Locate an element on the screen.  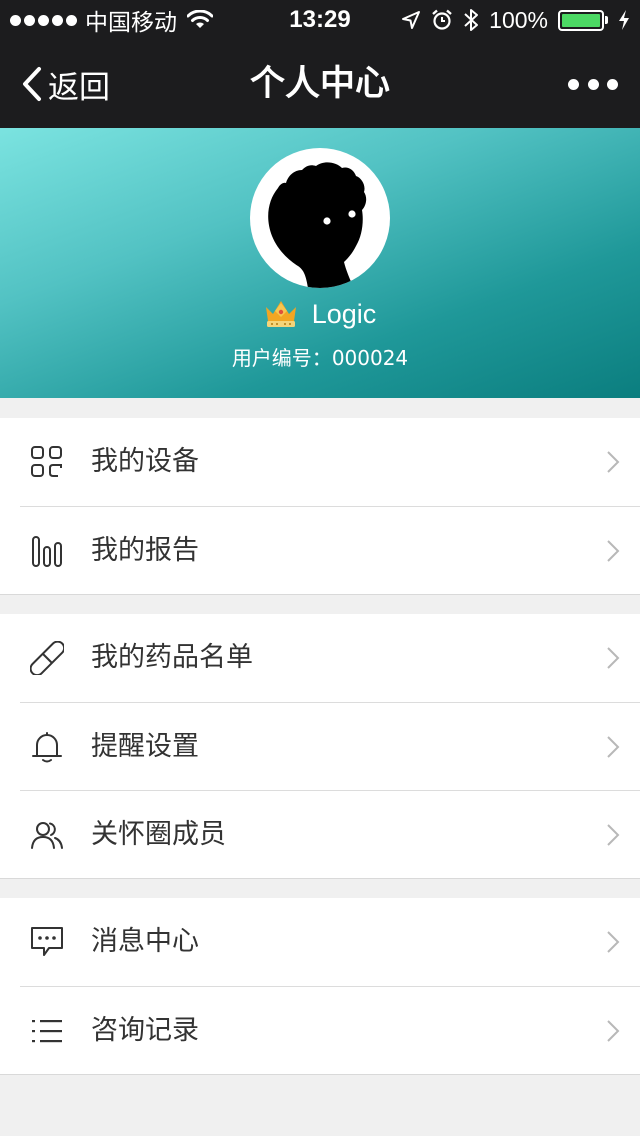
more-options-button is located at coordinates (593, 84).